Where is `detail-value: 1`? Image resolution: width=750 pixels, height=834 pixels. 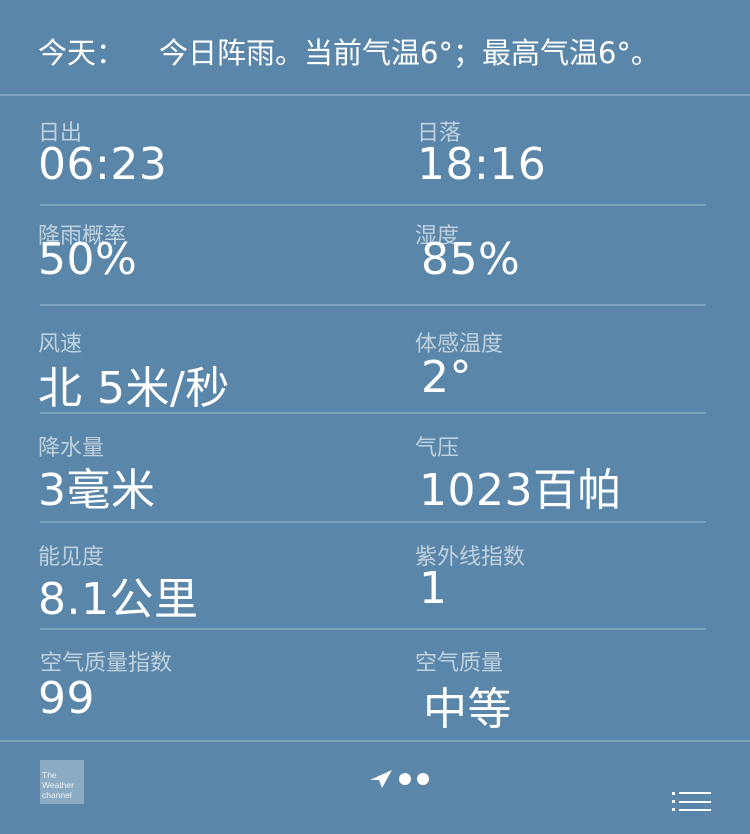 detail-value: 1 is located at coordinates (433, 588).